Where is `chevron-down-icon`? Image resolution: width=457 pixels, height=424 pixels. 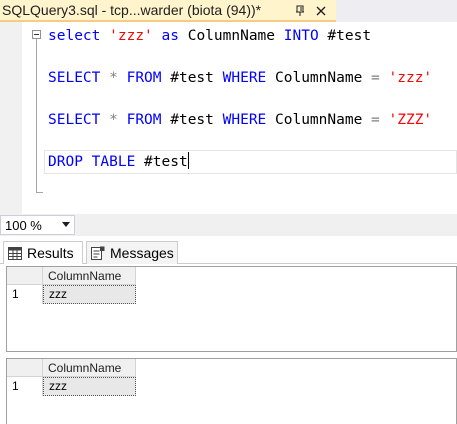 chevron-down-icon is located at coordinates (66, 225).